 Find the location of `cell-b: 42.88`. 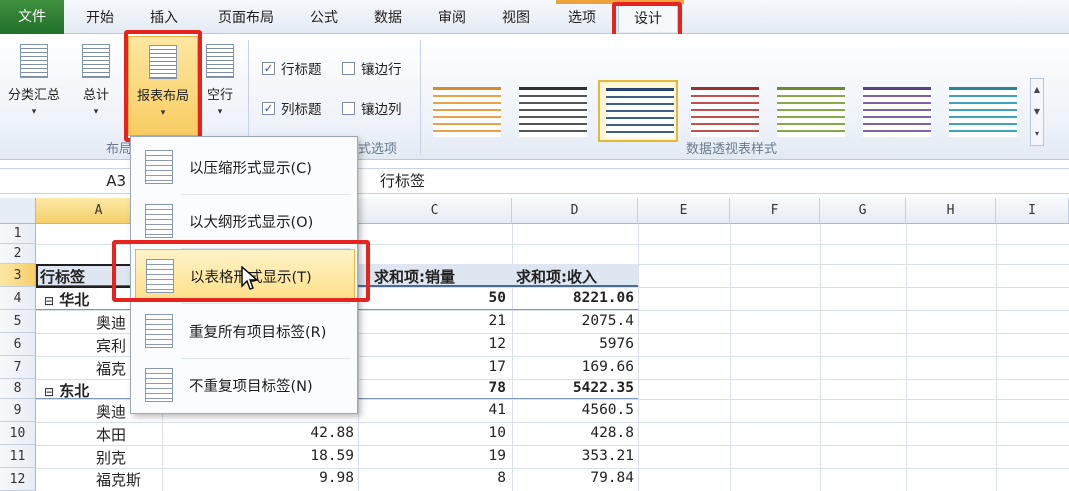

cell-b: 42.88 is located at coordinates (332, 433).